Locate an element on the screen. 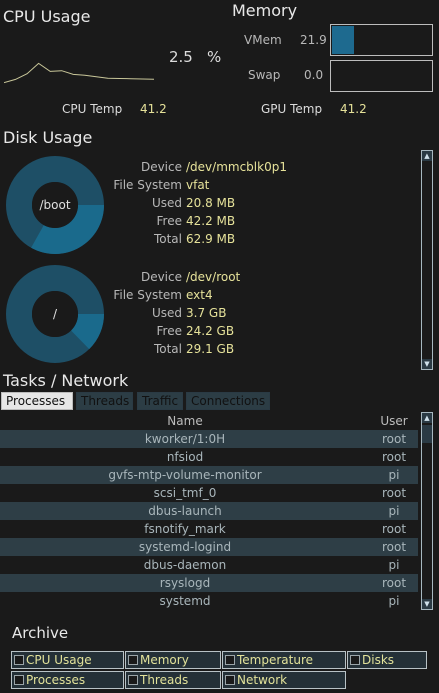 The image size is (439, 693). process-name: dbus-launch is located at coordinates (185, 511).